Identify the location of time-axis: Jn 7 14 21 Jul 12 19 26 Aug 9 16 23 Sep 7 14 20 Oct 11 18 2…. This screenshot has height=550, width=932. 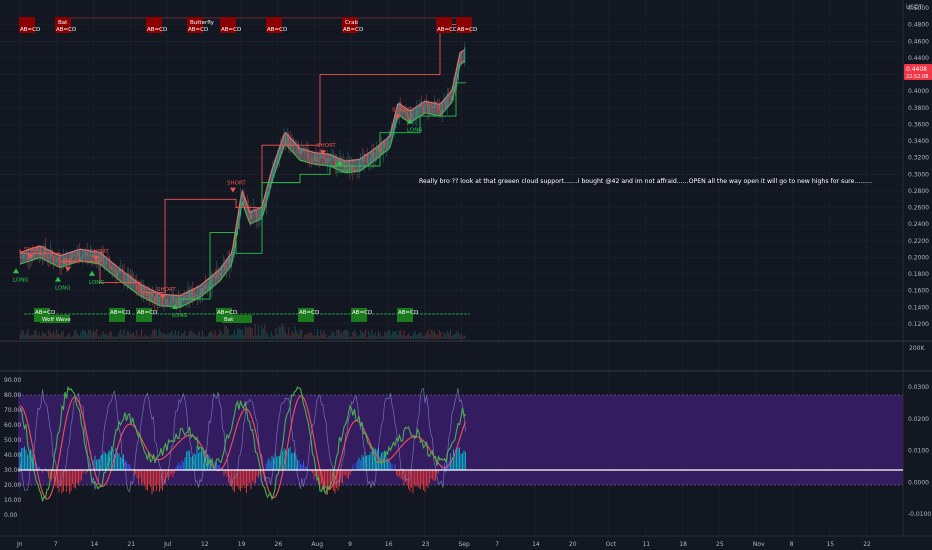
(443, 544).